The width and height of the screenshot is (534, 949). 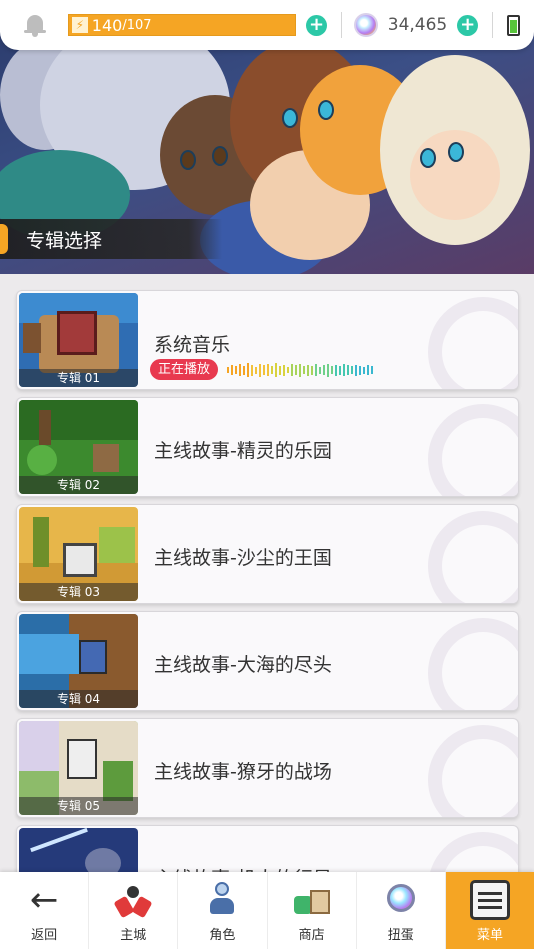 What do you see at coordinates (312, 900) in the screenshot?
I see `shop-icon` at bounding box center [312, 900].